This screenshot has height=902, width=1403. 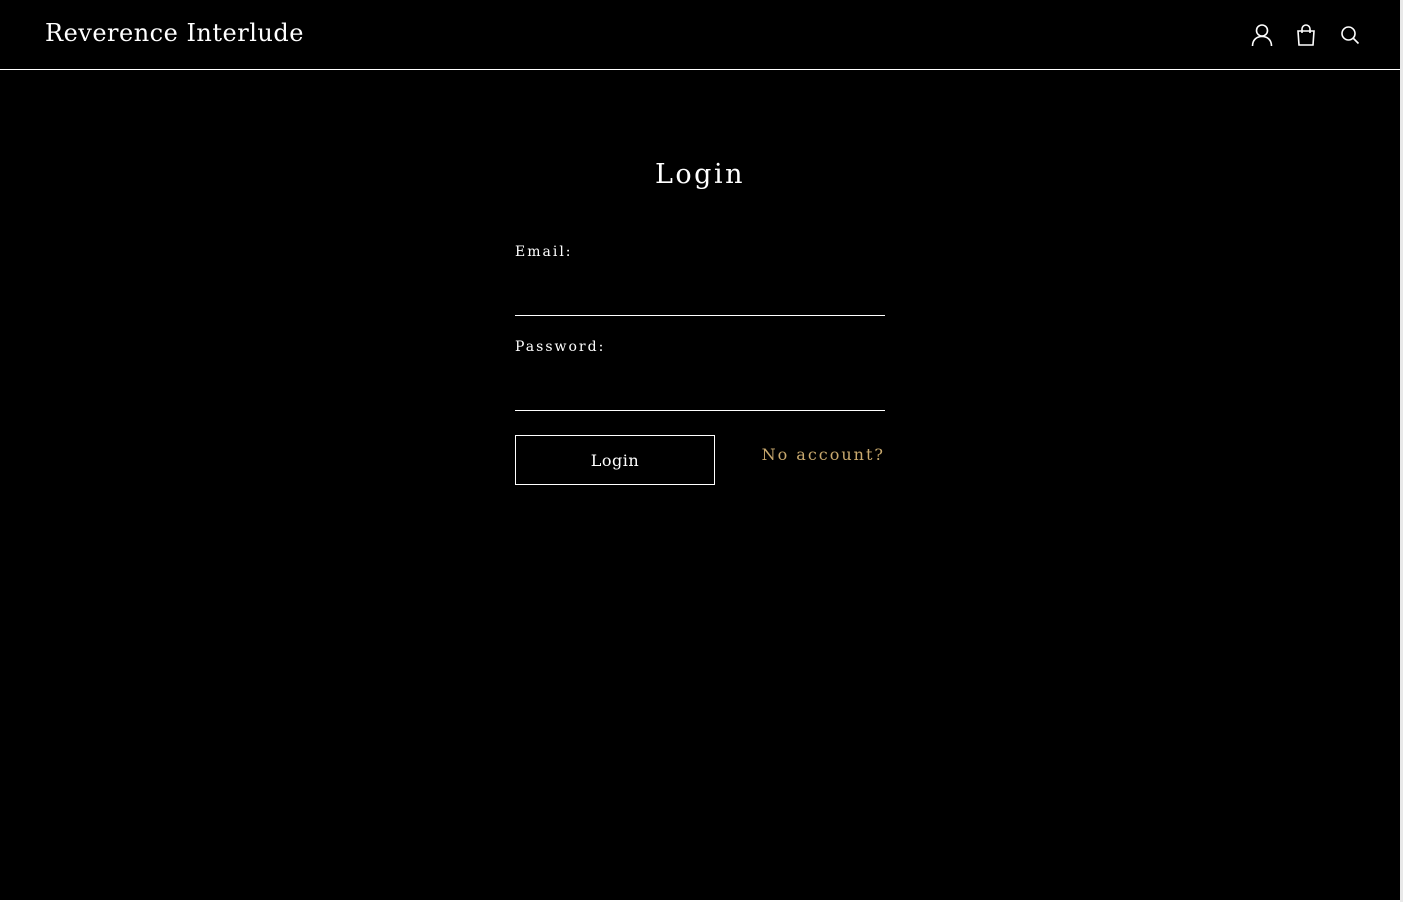 What do you see at coordinates (1262, 35) in the screenshot?
I see `user-icon` at bounding box center [1262, 35].